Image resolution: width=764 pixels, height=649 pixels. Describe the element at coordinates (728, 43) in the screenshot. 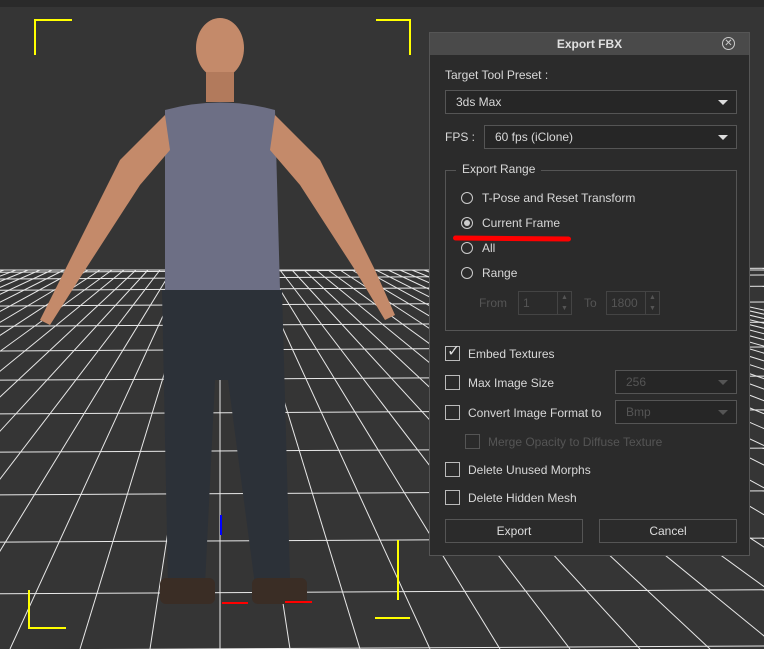

I see `close-icon: ✕` at that location.